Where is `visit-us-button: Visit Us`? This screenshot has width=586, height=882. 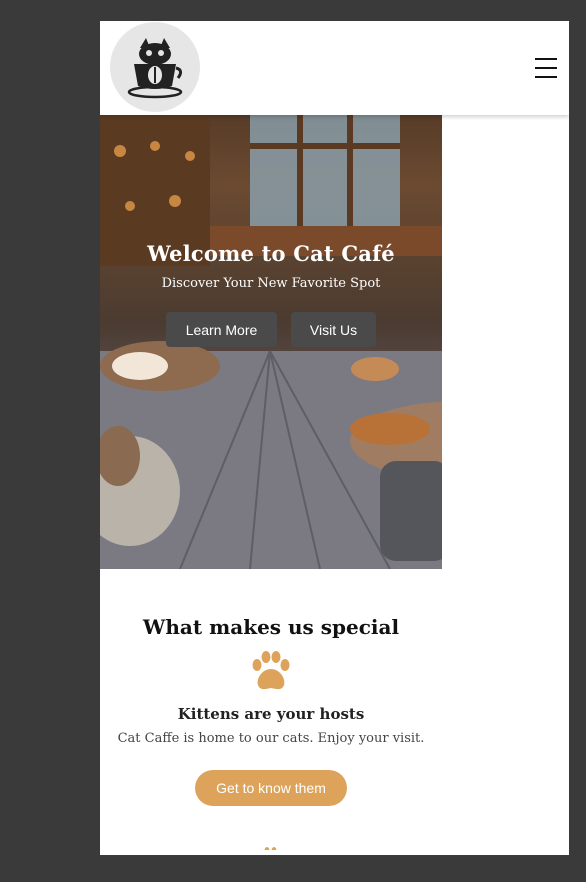 visit-us-button: Visit Us is located at coordinates (333, 329).